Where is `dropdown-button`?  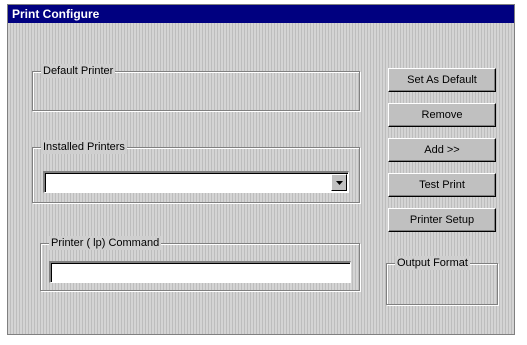 dropdown-button is located at coordinates (339, 182).